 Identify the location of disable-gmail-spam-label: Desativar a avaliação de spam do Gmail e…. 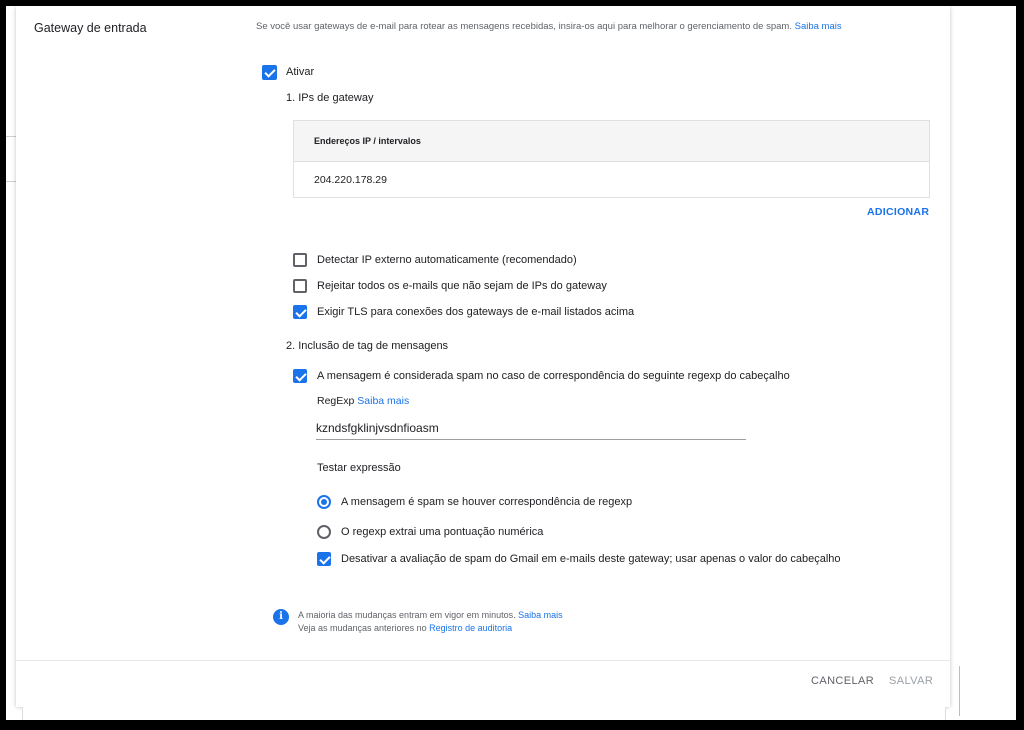
(591, 559).